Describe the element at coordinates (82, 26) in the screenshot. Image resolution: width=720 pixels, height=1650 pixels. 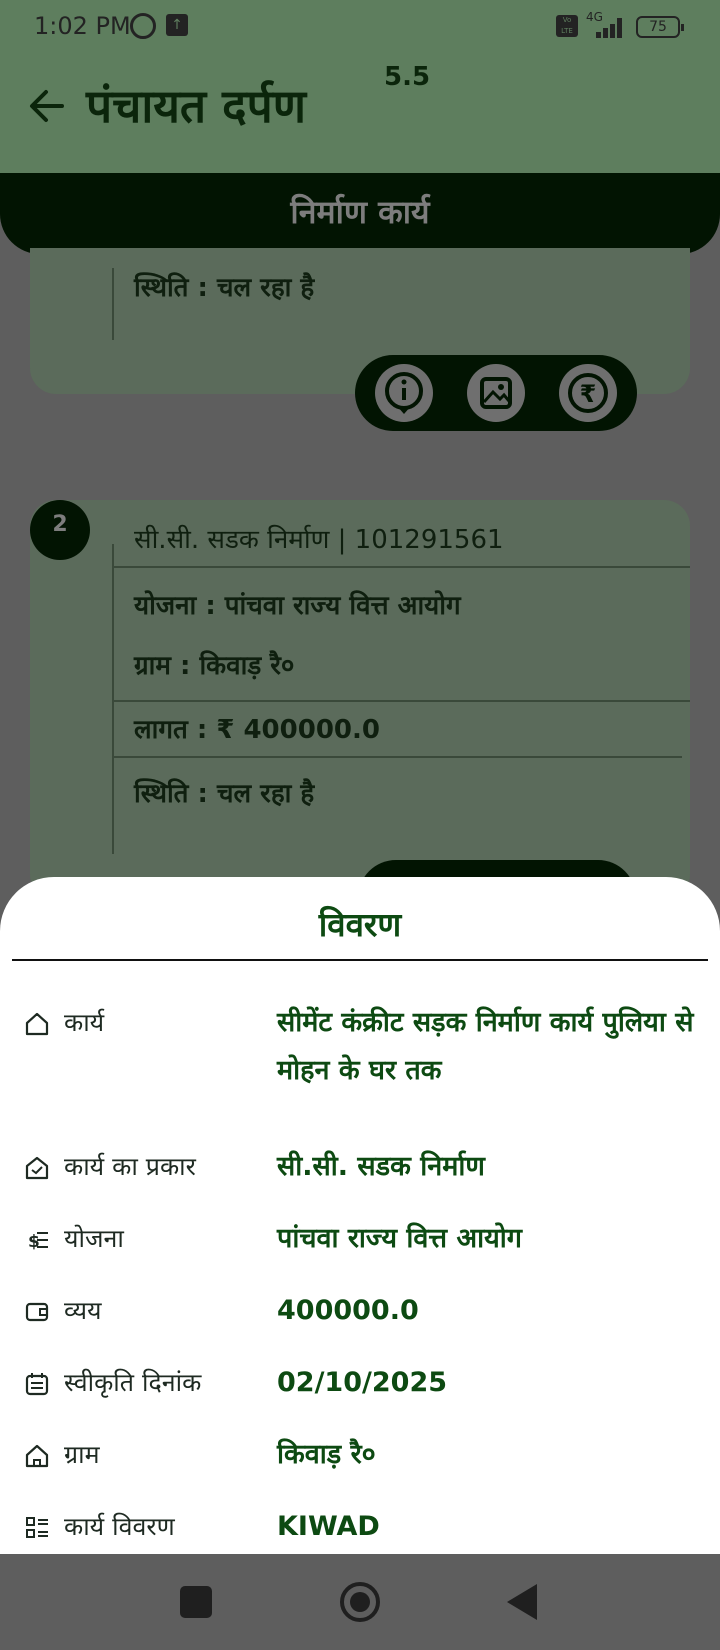
I see `status-time: 1:02 PM` at that location.